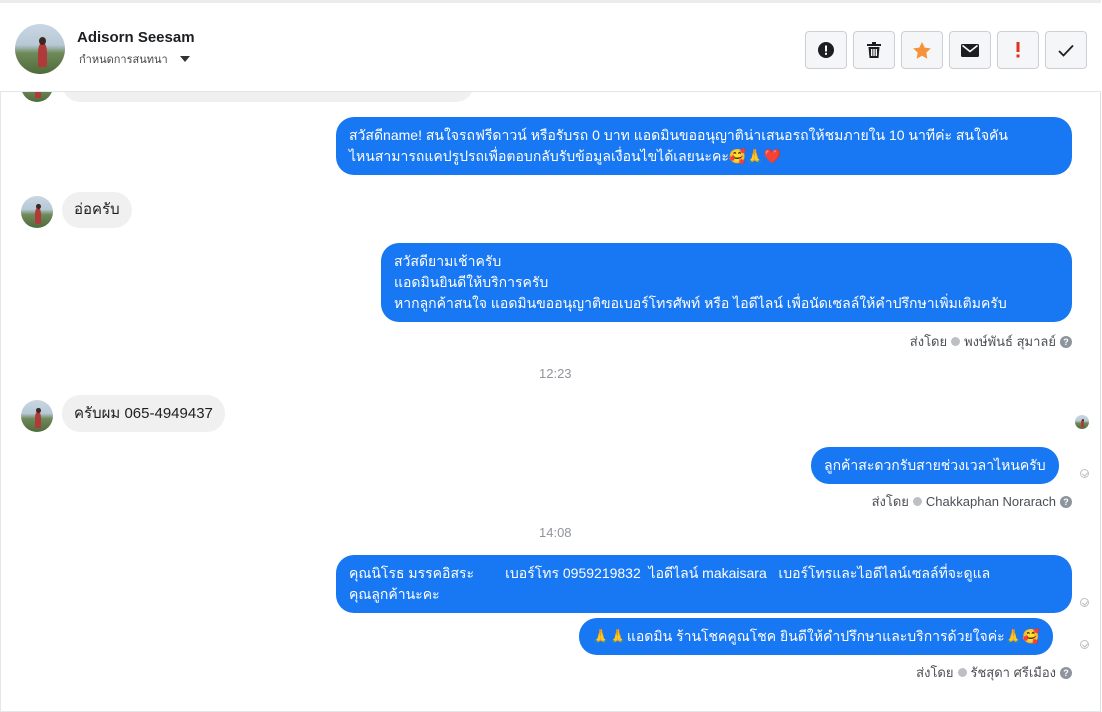 This screenshot has height=712, width=1102. What do you see at coordinates (550, 46) in the screenshot?
I see `conversation-header: Adisorn Seesam กำหนดการสนทนา` at bounding box center [550, 46].